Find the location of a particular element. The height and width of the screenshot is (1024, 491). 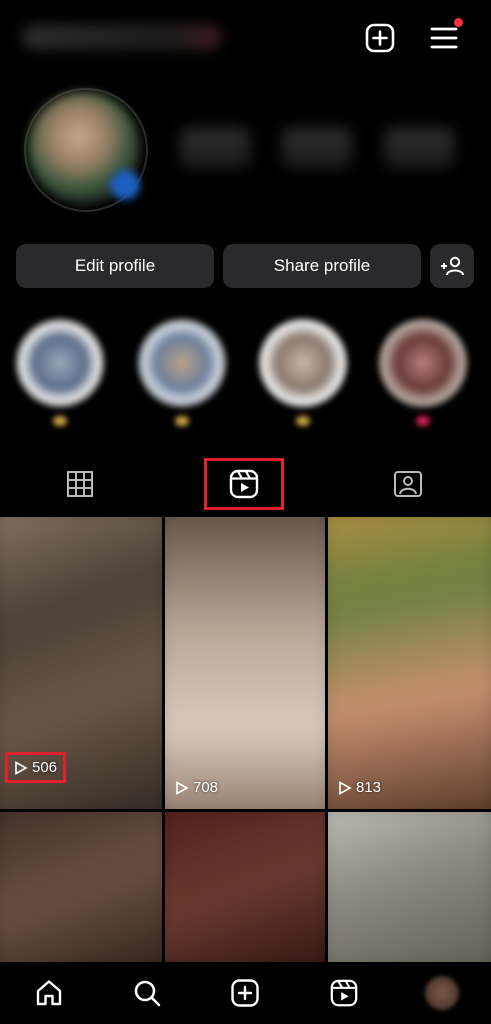

grid-icon is located at coordinates (80, 484).